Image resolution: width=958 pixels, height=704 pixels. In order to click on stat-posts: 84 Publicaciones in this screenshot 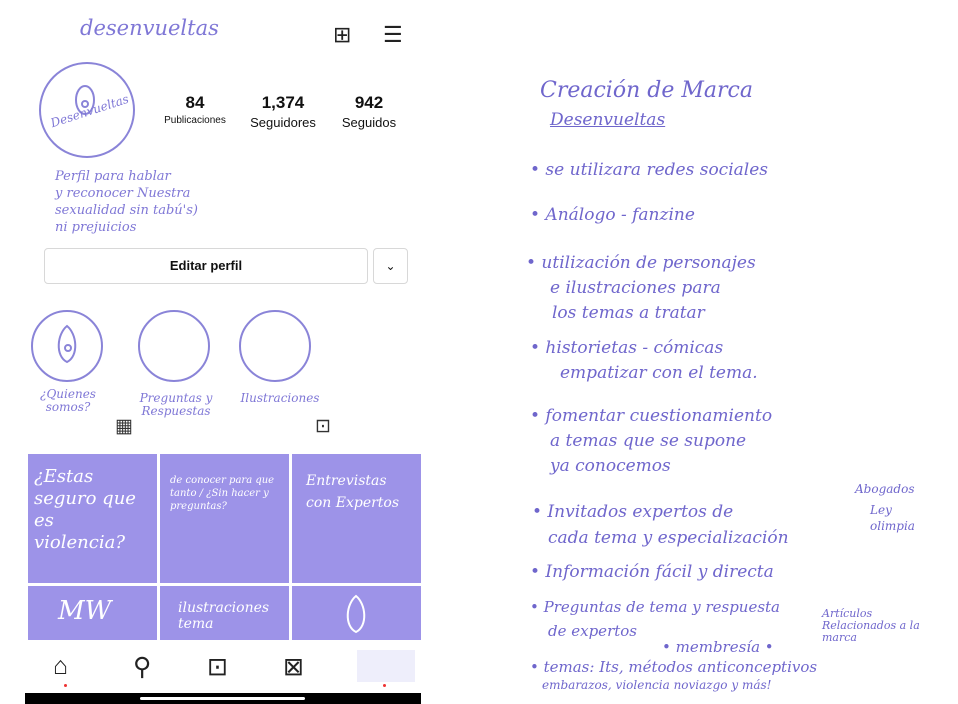, I will do `click(195, 109)`.